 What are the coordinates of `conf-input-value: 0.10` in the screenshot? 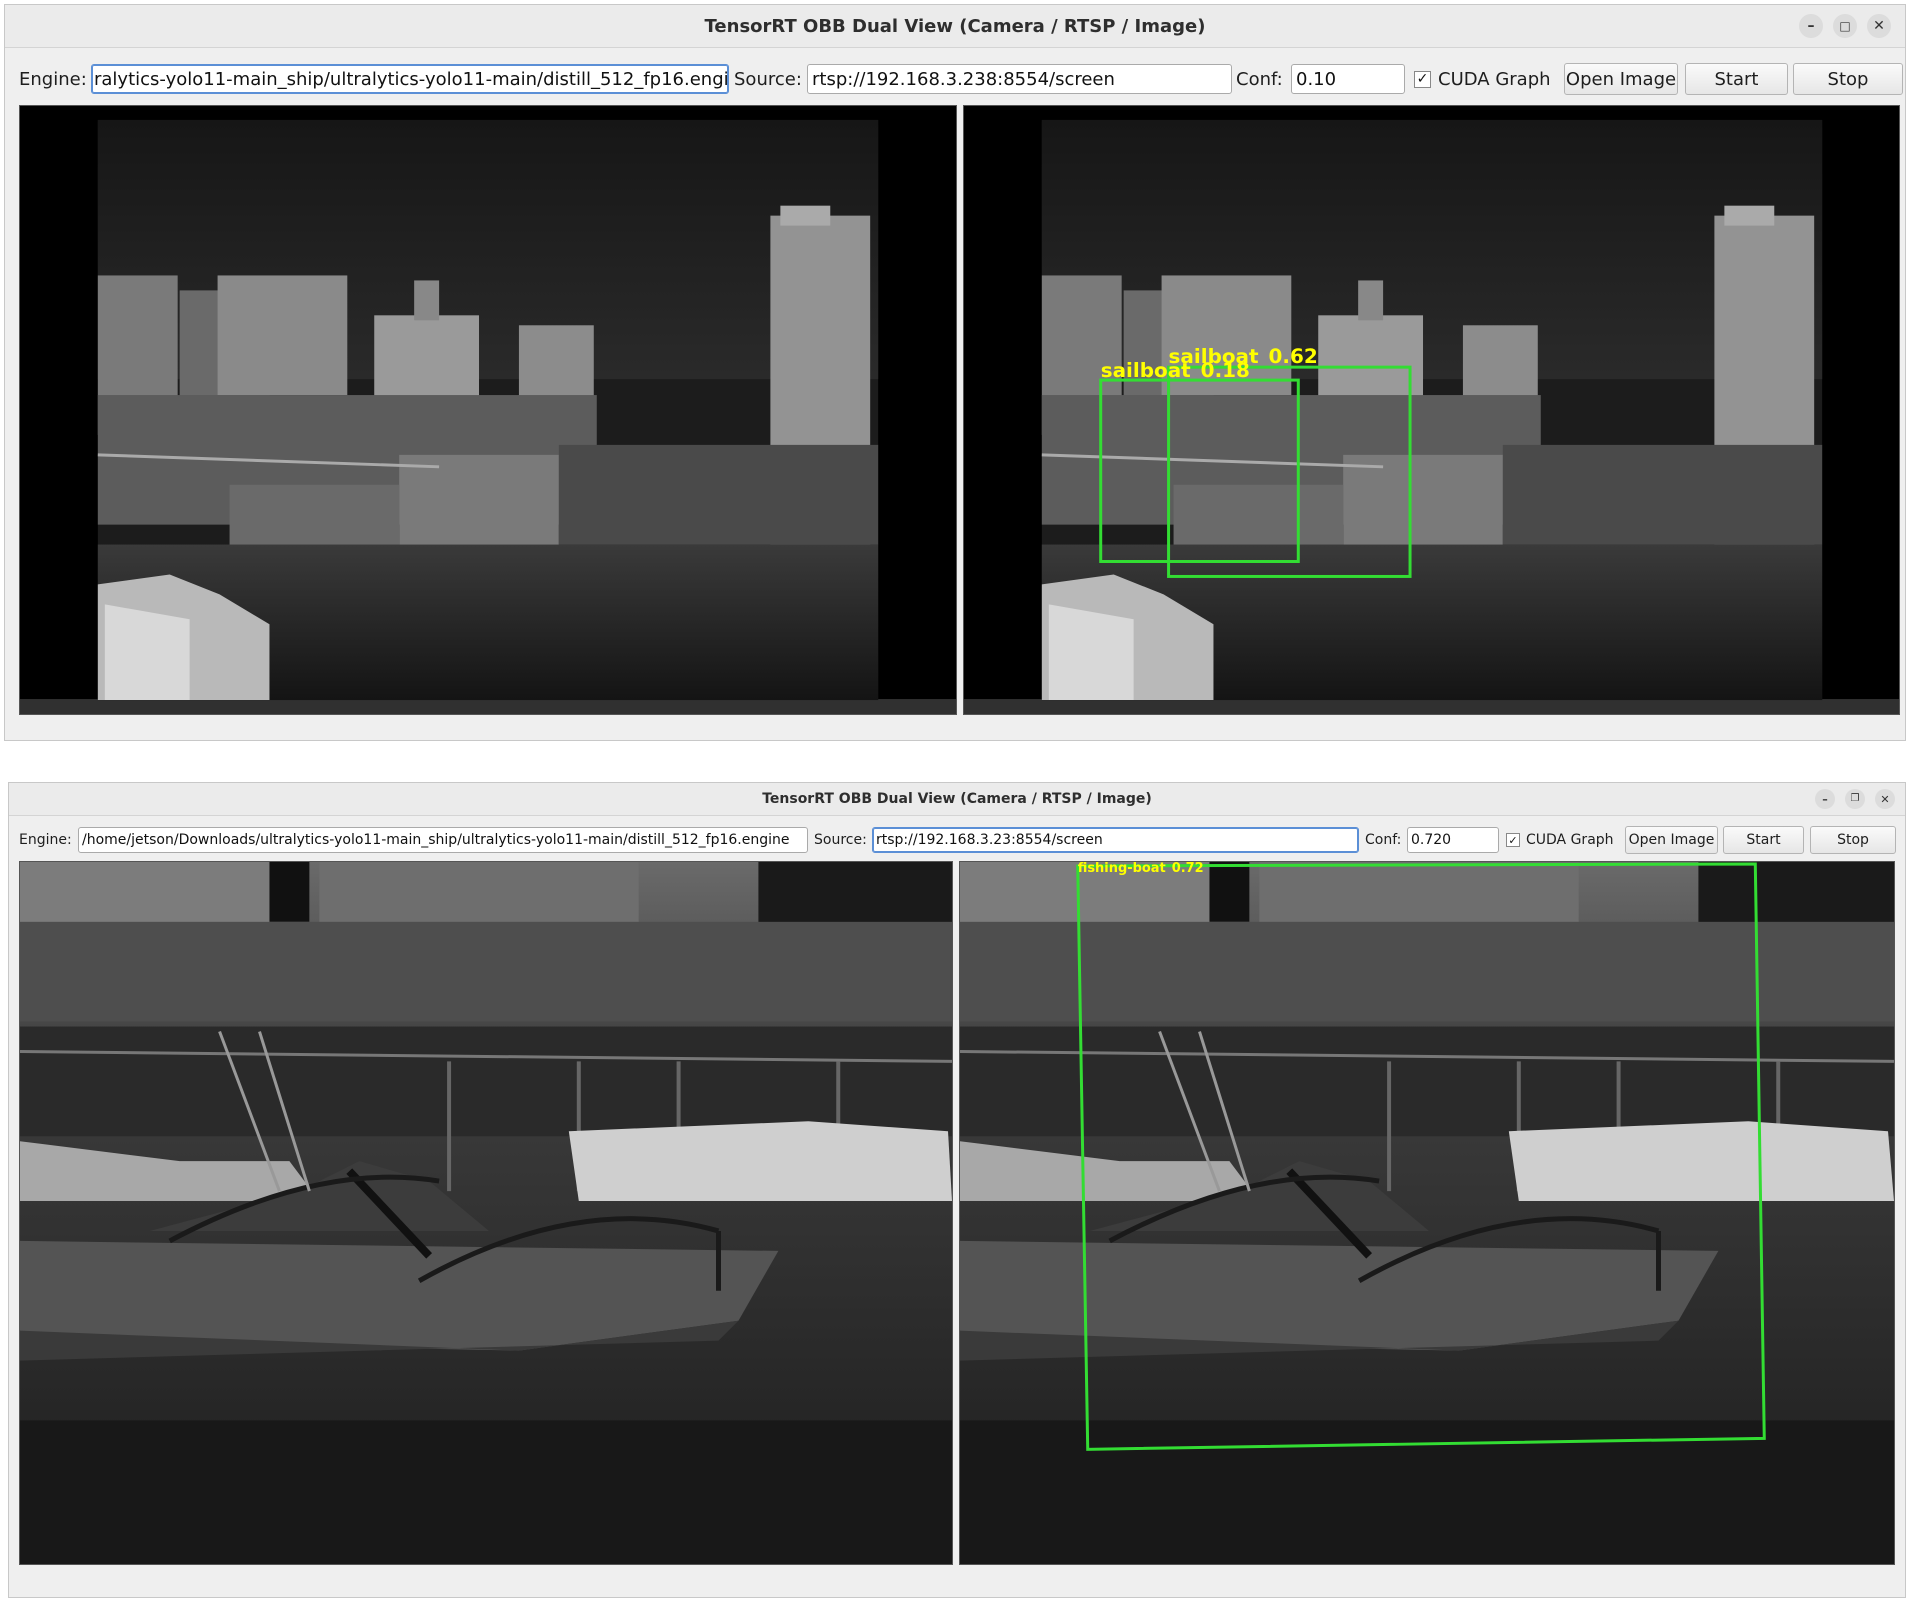 It's located at (1316, 79).